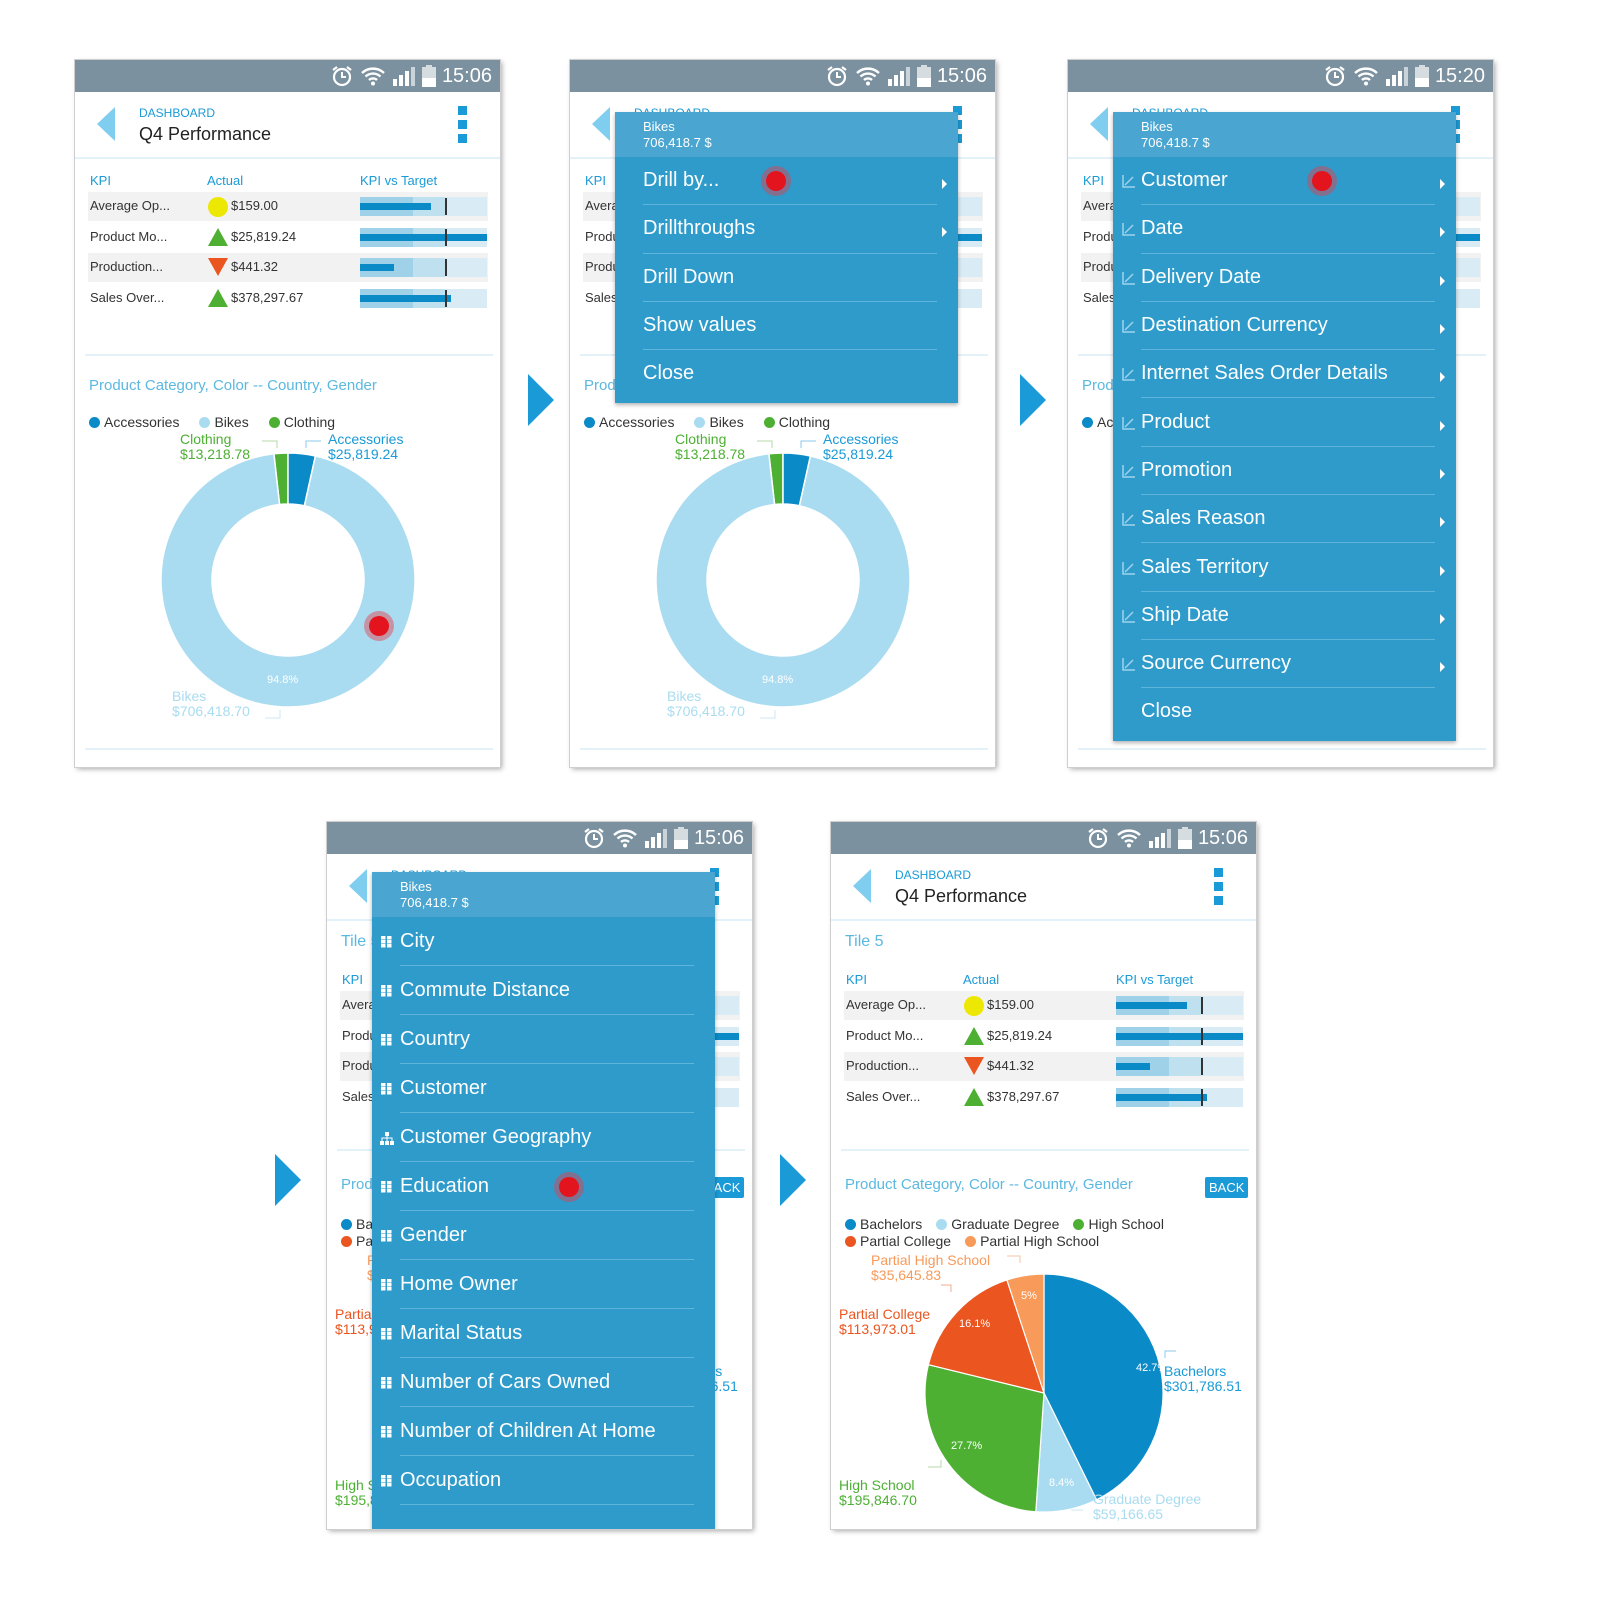 This screenshot has width=1600, height=1600. Describe the element at coordinates (877, 1485) in the screenshot. I see `data-label-name: High School` at that location.